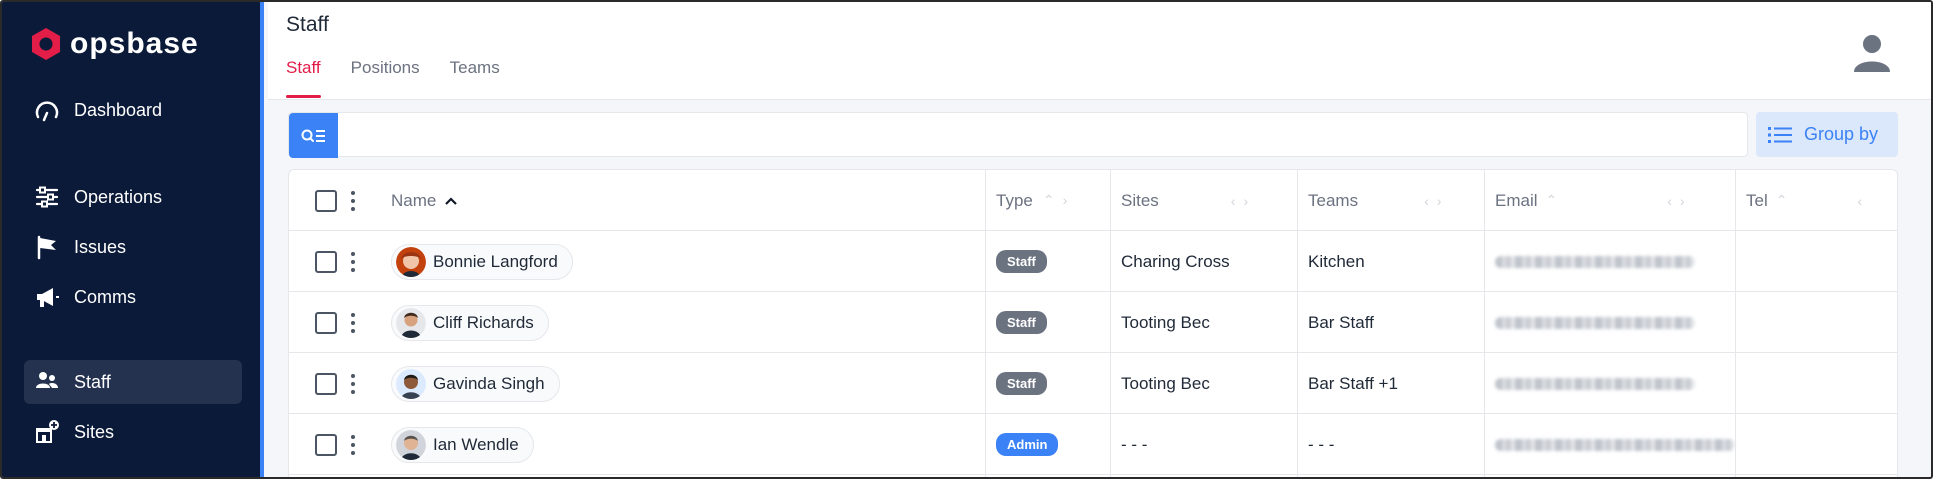 The image size is (1933, 479). Describe the element at coordinates (385, 78) in the screenshot. I see `tab-positions: Positions` at that location.